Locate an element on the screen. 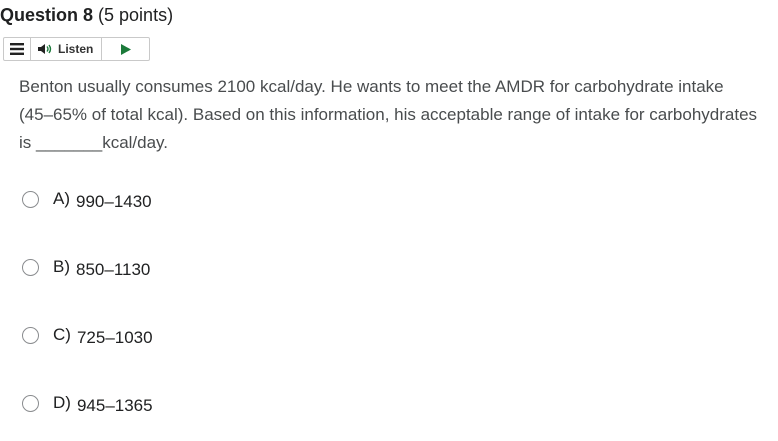 The image size is (778, 441). play-button is located at coordinates (125, 49).